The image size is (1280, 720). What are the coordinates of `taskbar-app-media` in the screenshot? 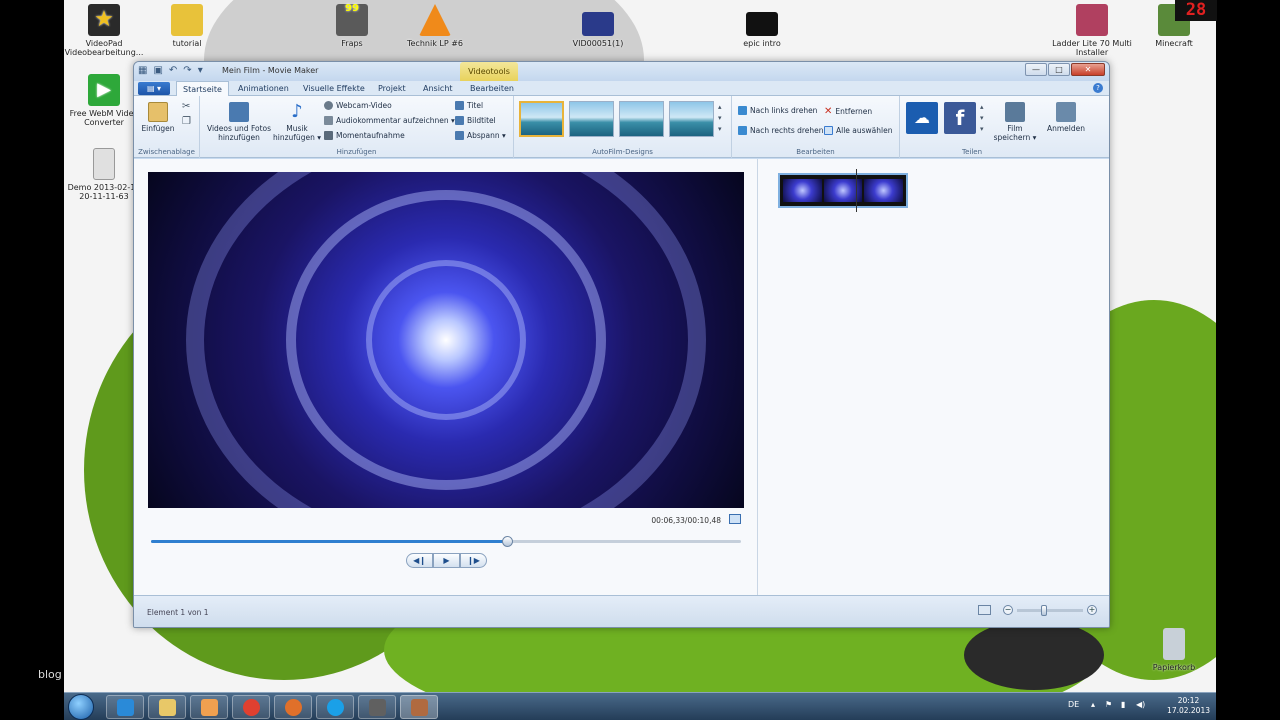 It's located at (209, 707).